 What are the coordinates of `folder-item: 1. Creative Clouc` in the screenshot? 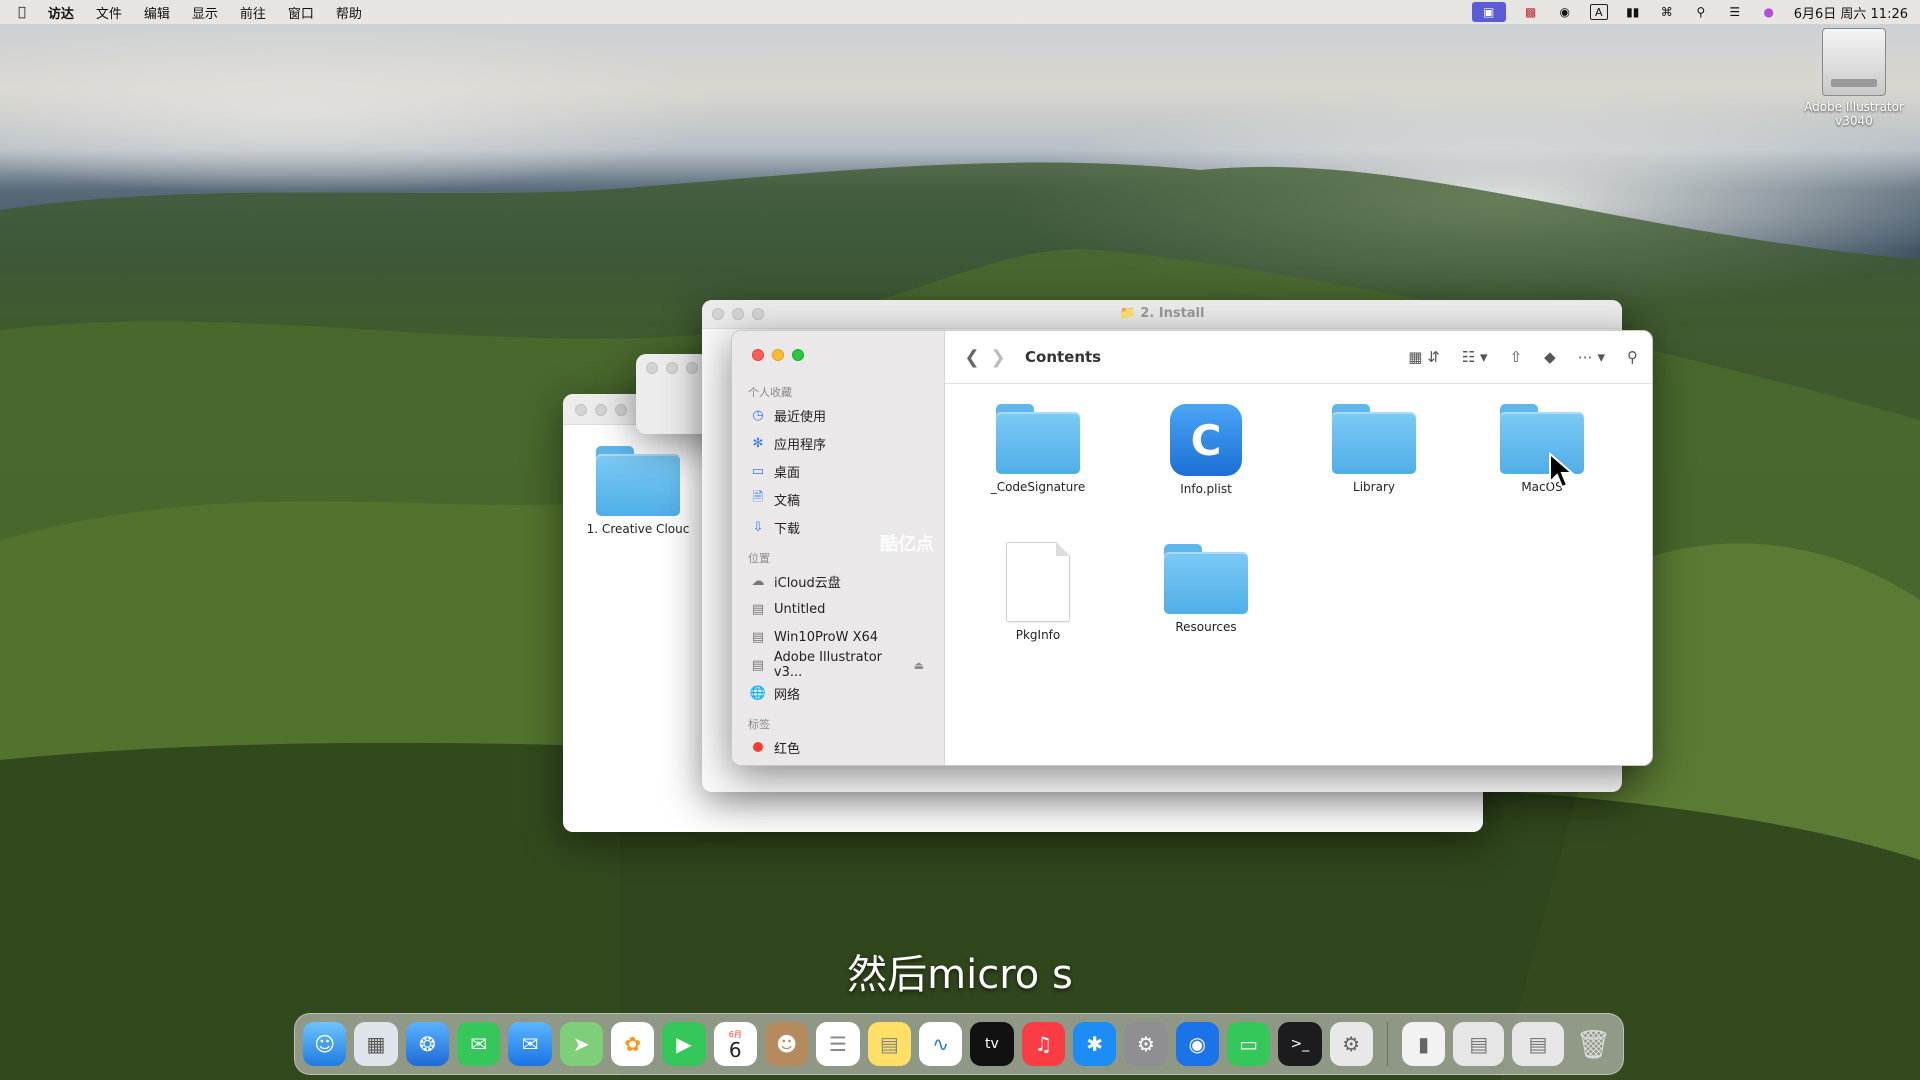 It's located at (638, 491).